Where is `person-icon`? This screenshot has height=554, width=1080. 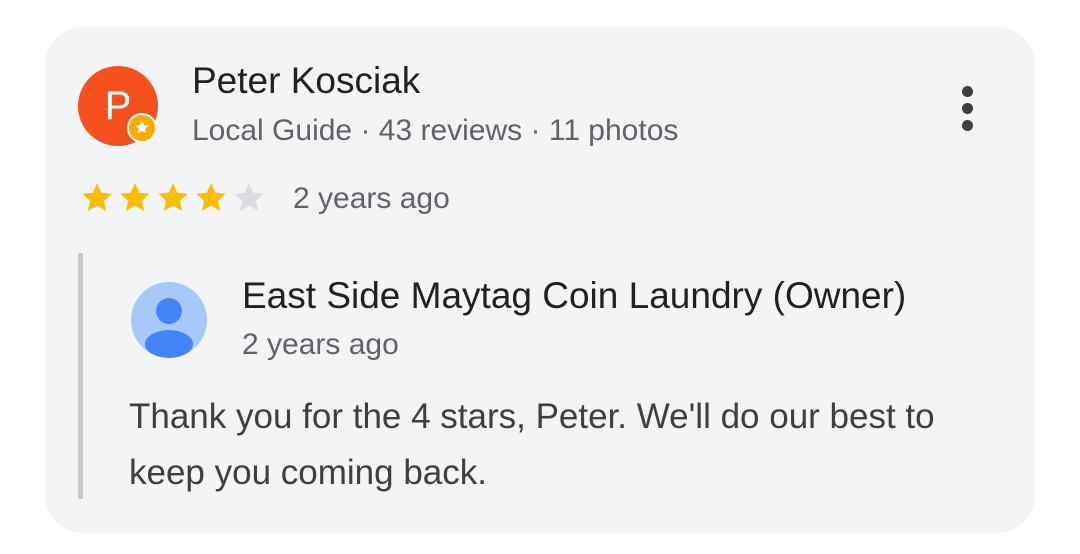
person-icon is located at coordinates (169, 328).